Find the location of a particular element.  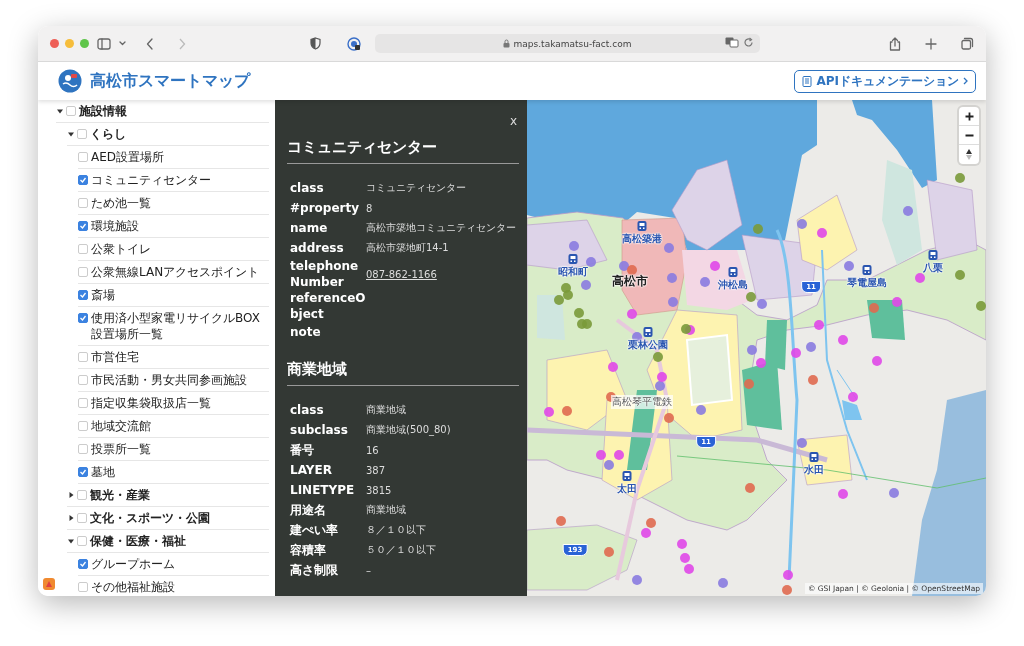

zoom-in-icon is located at coordinates (969, 116).